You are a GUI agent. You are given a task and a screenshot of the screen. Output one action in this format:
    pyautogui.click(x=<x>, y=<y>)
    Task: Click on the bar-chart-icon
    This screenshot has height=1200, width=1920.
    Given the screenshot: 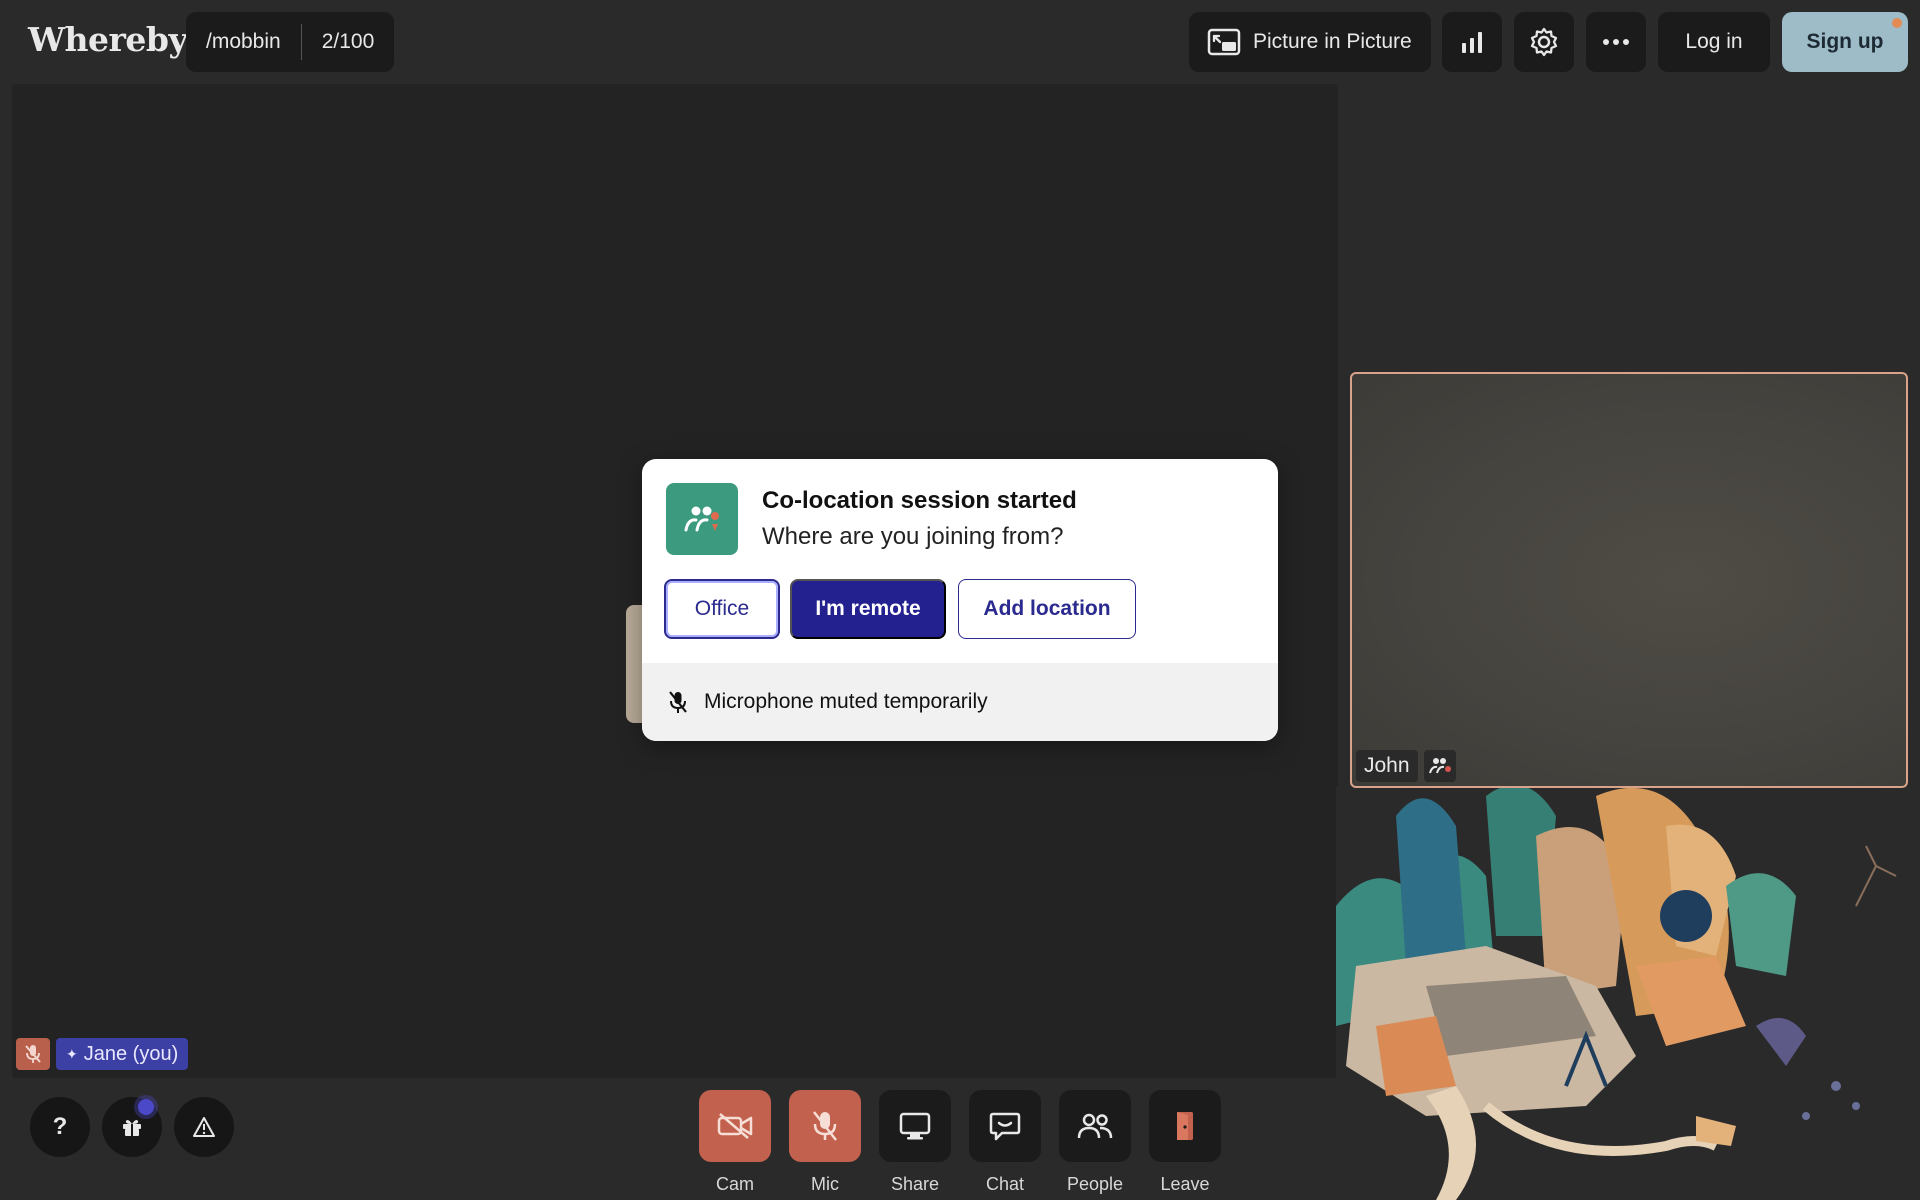 What is the action you would take?
    pyautogui.click(x=1472, y=42)
    